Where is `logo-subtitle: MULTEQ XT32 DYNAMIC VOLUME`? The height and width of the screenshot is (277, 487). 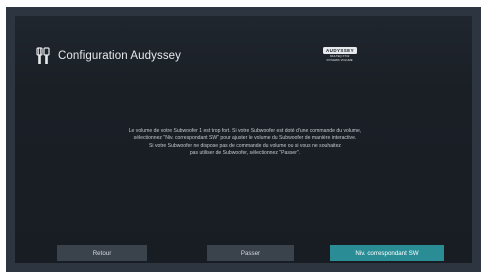 logo-subtitle: MULTEQ XT32 DYNAMIC VOLUME is located at coordinates (340, 58).